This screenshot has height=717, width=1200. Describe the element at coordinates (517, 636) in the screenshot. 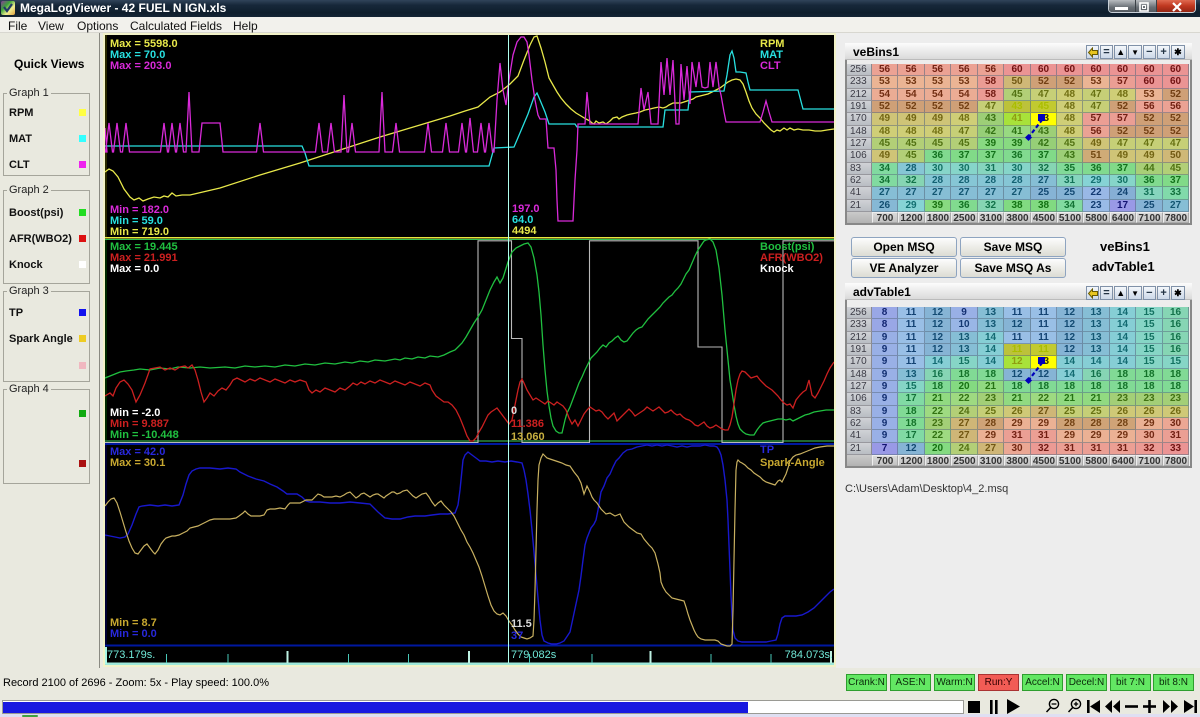

I see `svg-text: 37` at that location.